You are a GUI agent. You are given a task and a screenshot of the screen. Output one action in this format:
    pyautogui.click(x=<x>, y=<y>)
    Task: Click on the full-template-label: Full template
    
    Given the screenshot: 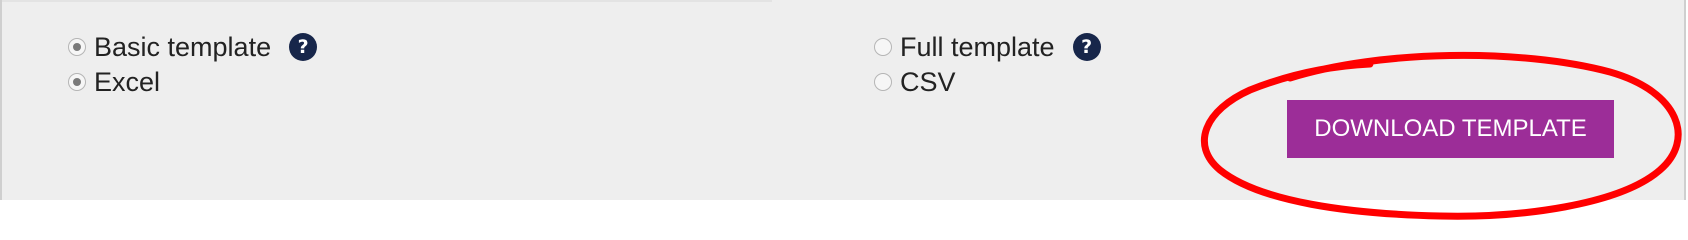 What is the action you would take?
    pyautogui.click(x=977, y=47)
    